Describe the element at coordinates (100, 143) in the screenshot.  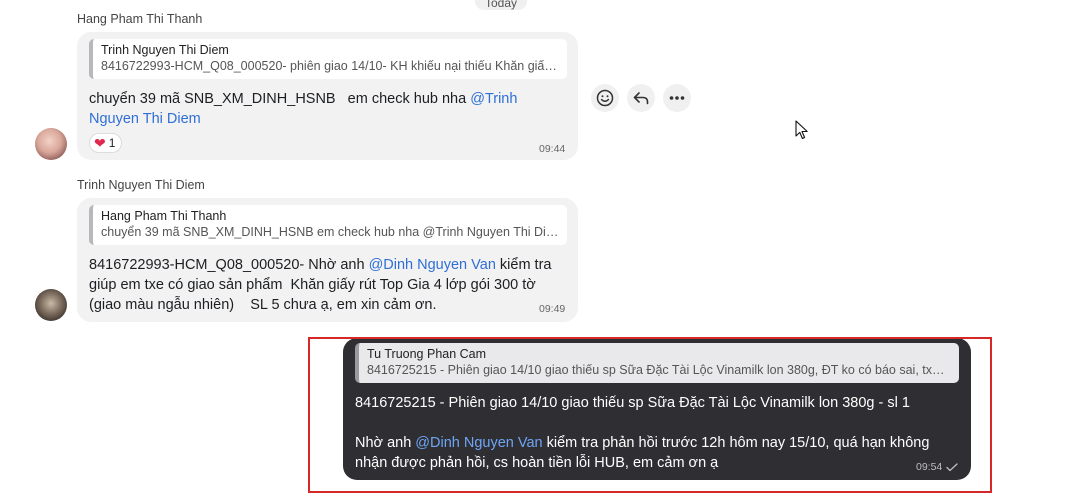
I see `heart-icon: ❤` at that location.